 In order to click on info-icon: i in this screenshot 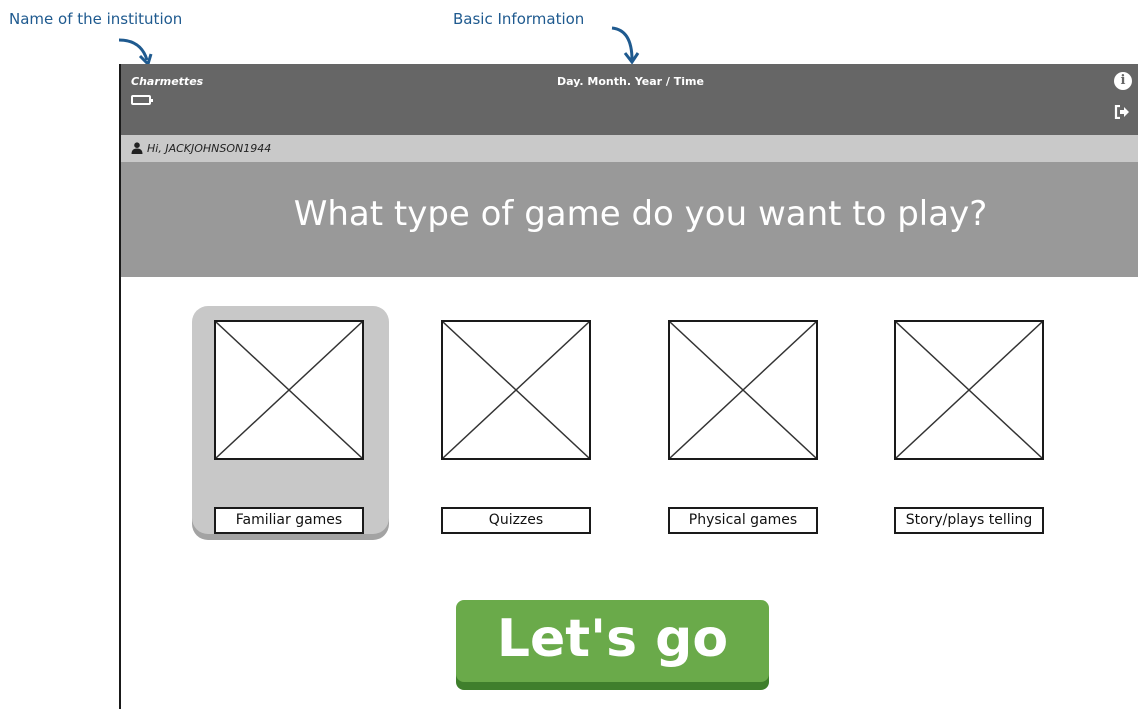, I will do `click(1123, 81)`.